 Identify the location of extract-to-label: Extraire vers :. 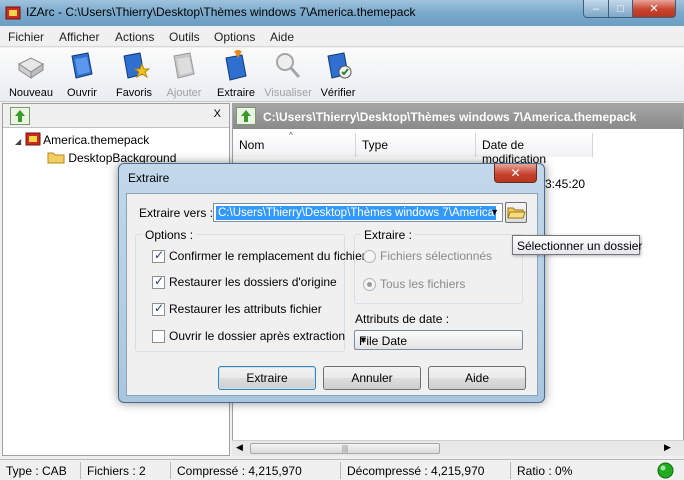
(176, 213).